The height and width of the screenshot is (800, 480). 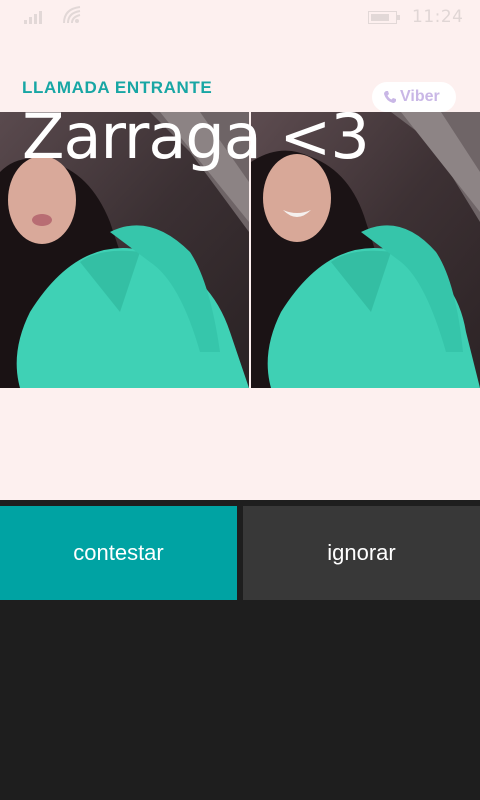 What do you see at coordinates (438, 17) in the screenshot?
I see `clock: 11:24` at bounding box center [438, 17].